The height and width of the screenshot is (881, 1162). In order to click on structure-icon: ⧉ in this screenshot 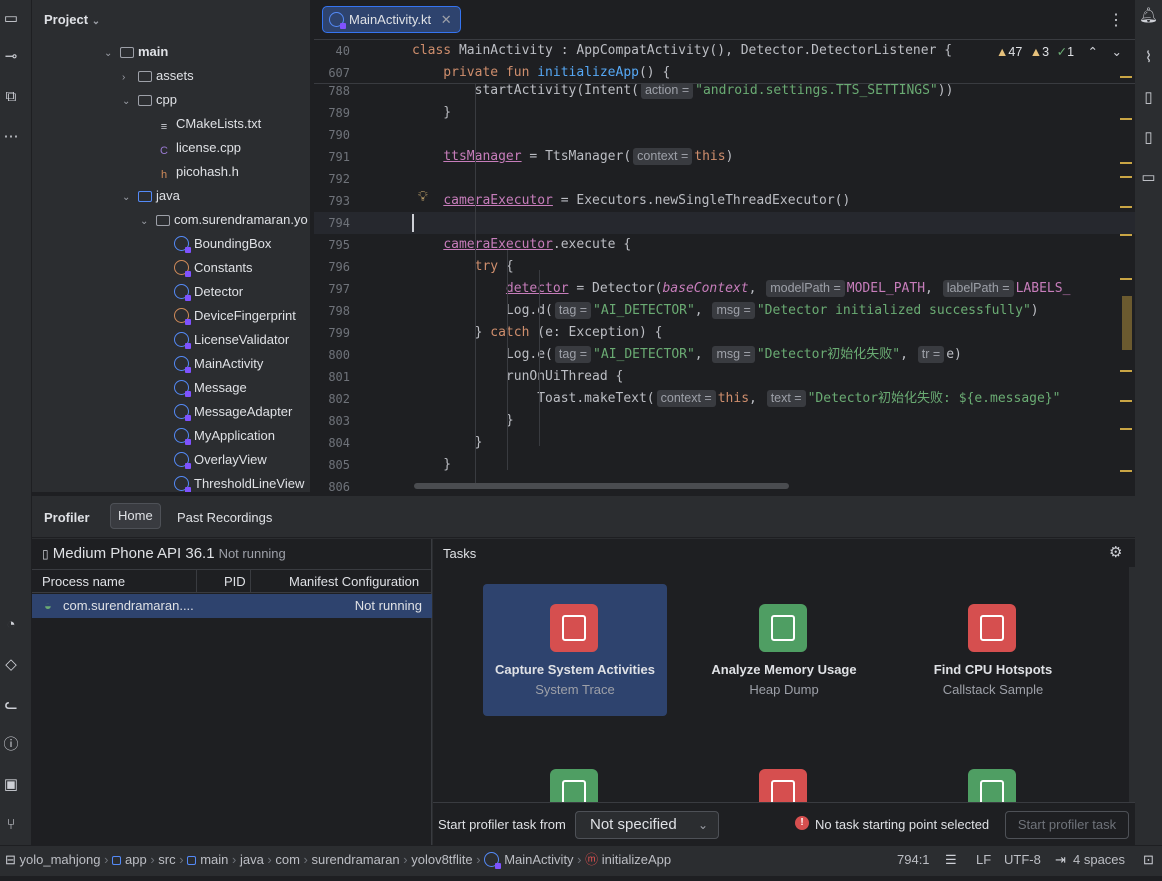, I will do `click(11, 97)`.